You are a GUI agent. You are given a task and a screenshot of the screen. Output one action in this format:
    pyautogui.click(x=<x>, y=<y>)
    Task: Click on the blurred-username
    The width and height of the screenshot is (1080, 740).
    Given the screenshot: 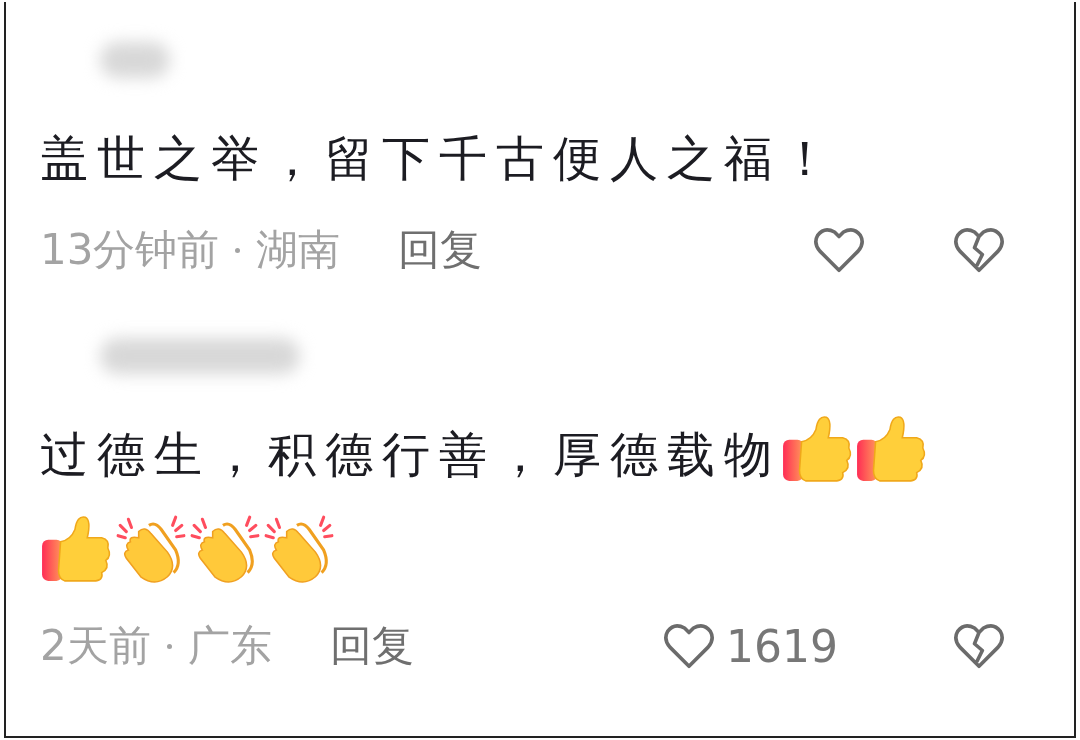 What is the action you would take?
    pyautogui.click(x=135, y=60)
    